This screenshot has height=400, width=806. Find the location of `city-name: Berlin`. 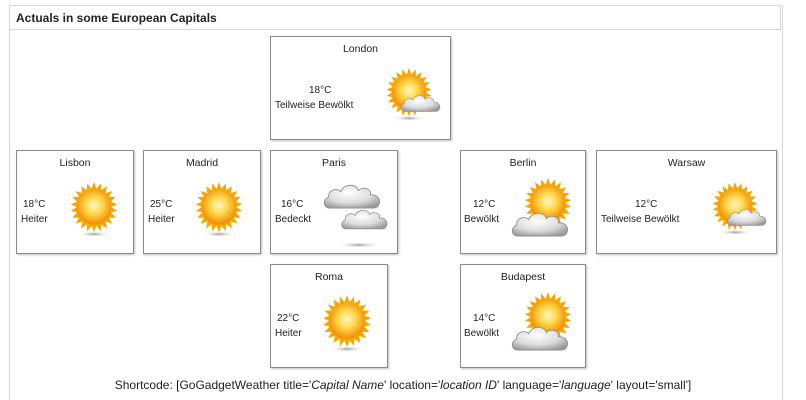

city-name: Berlin is located at coordinates (523, 163).